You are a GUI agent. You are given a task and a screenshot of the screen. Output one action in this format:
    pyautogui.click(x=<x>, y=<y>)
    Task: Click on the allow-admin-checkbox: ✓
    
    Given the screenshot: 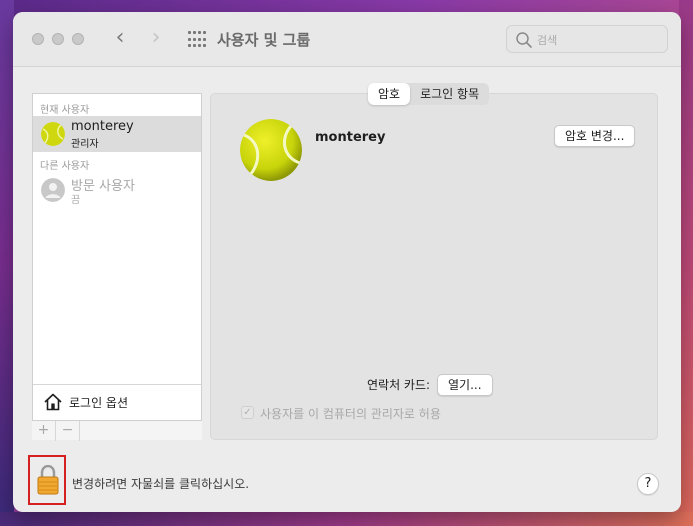 What is the action you would take?
    pyautogui.click(x=247, y=412)
    